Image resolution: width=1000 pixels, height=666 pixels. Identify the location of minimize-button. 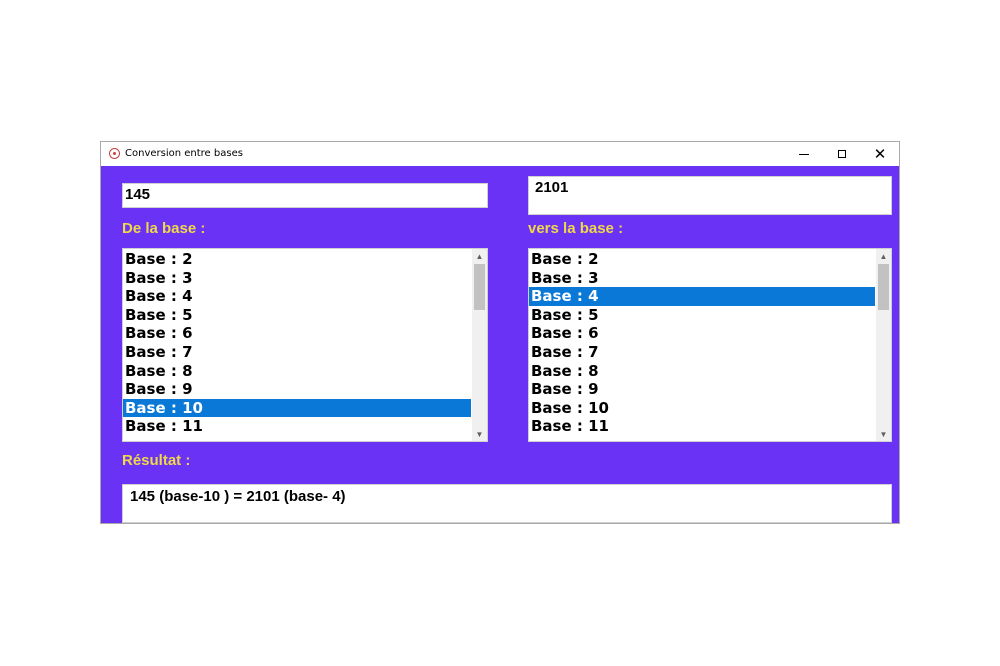
(804, 154).